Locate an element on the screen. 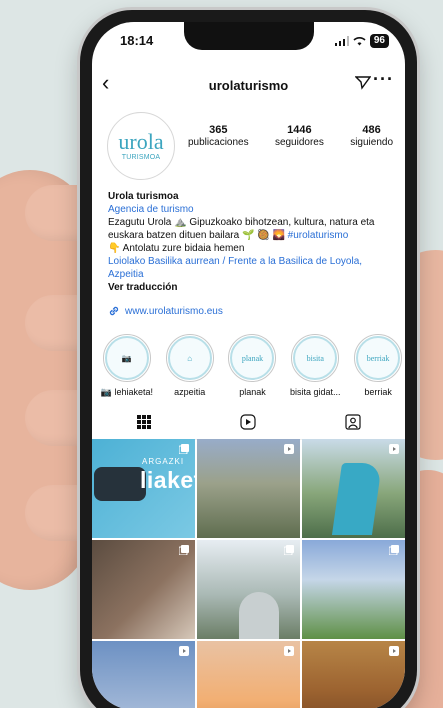 The width and height of the screenshot is (443, 708). camera-photo is located at coordinates (120, 484).